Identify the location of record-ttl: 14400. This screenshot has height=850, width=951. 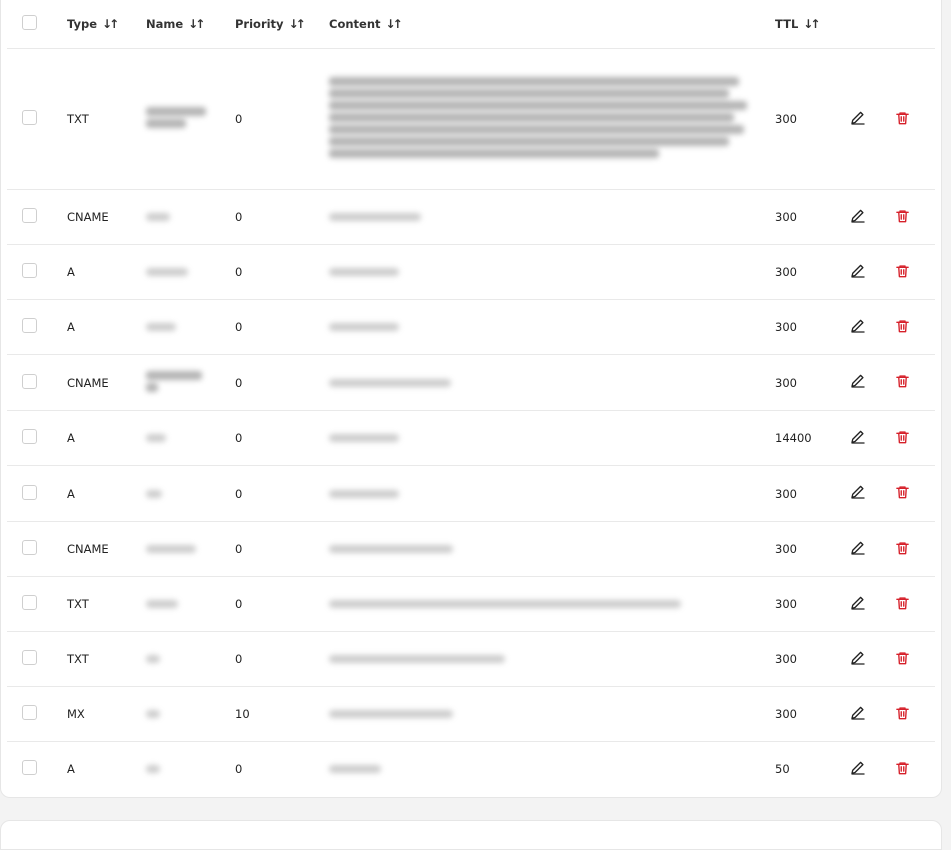
(806, 438).